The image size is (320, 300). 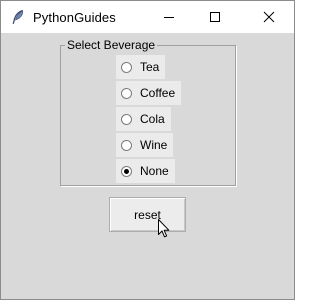 I want to click on maximize-button, so click(x=216, y=17).